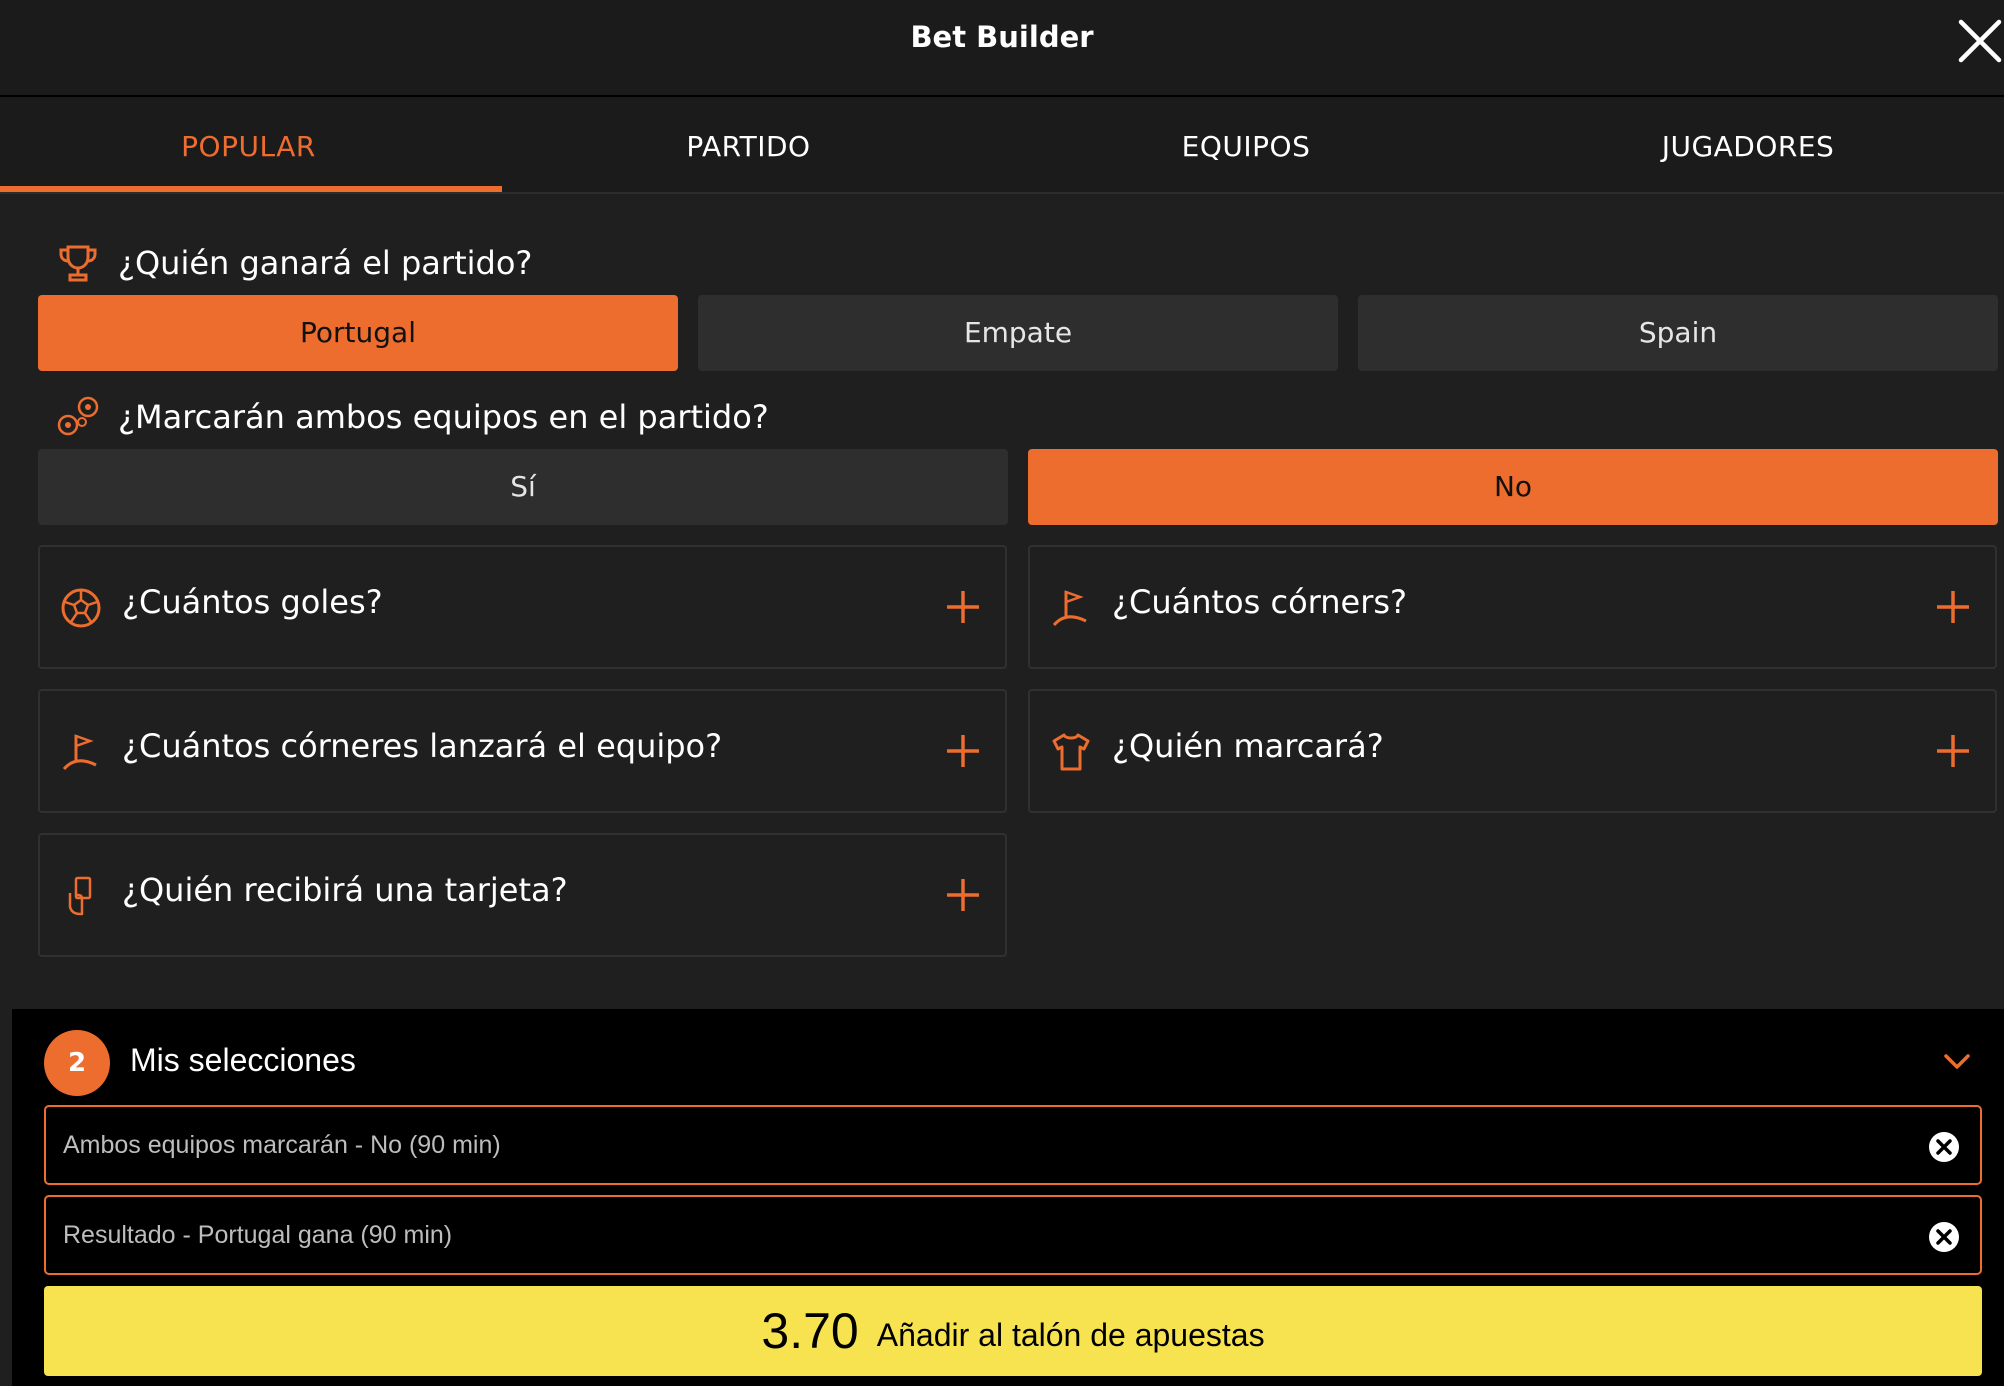 This screenshot has height=1386, width=2004. I want to click on selection-item: Resultado - Portugal gana (90 min), so click(1013, 1235).